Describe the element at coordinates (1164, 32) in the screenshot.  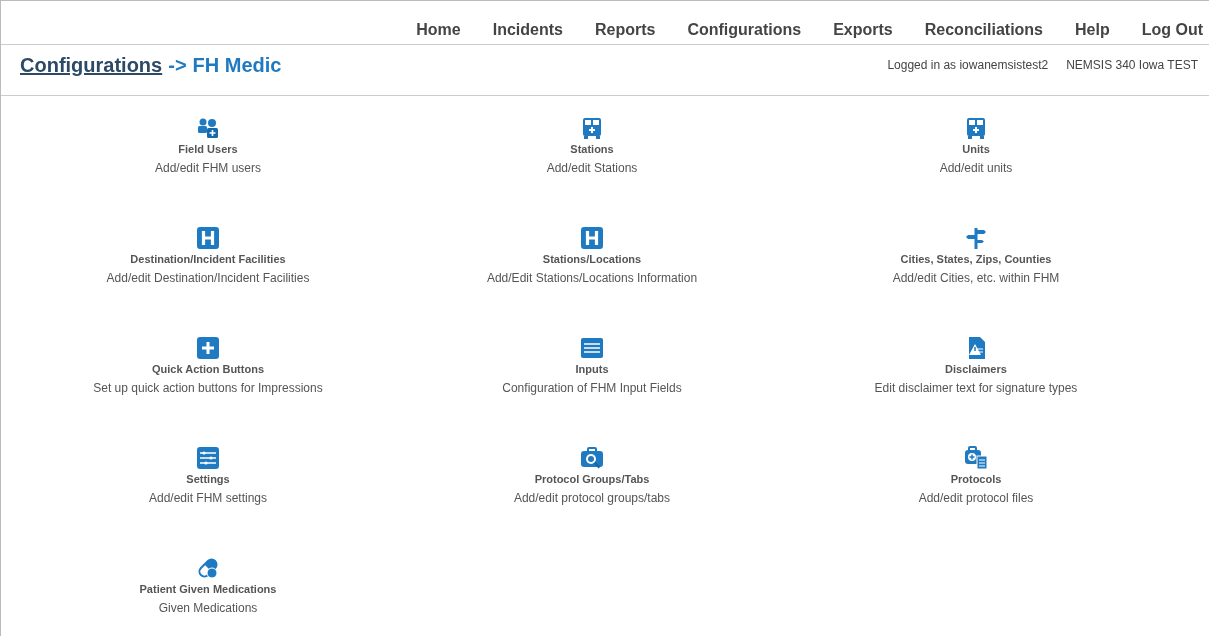
I see `nav-link: Log Out` at that location.